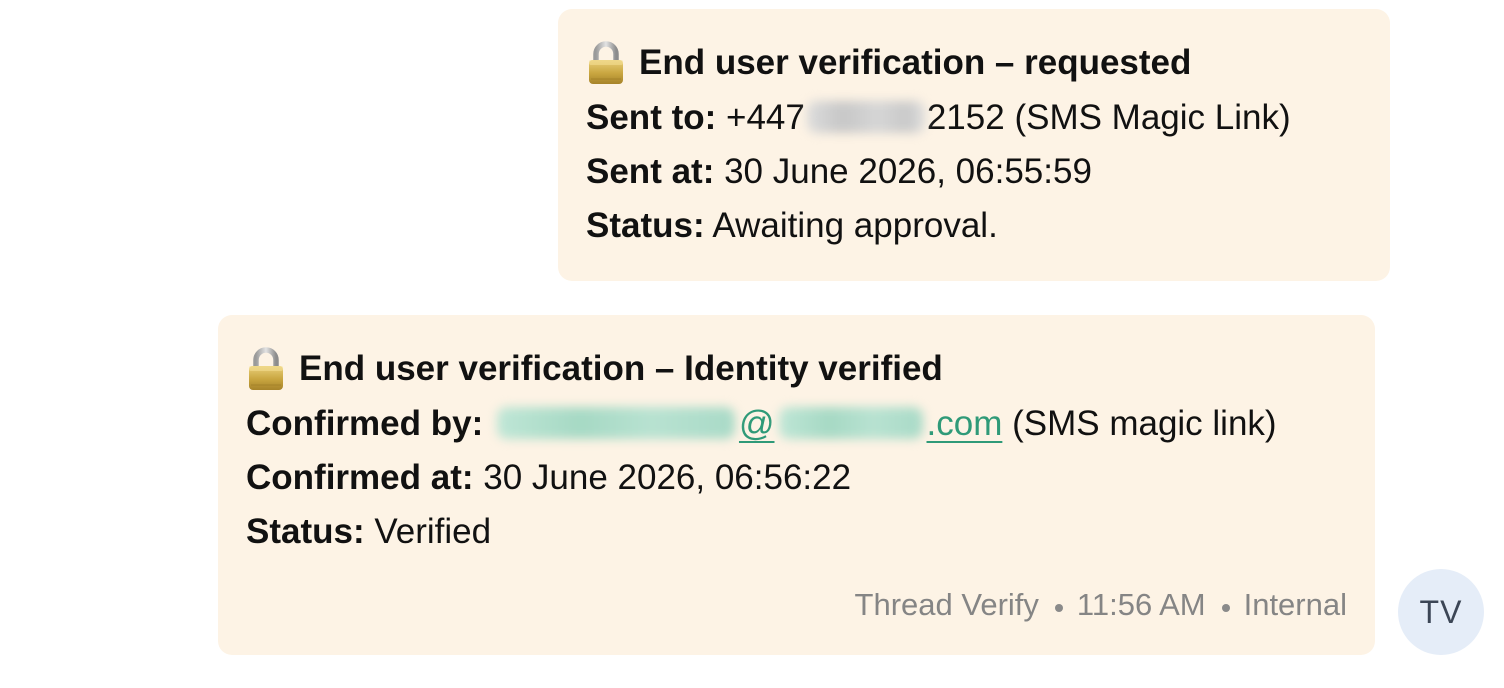 This screenshot has height=688, width=1504. I want to click on sent-at-label: Sent at:, so click(650, 171).